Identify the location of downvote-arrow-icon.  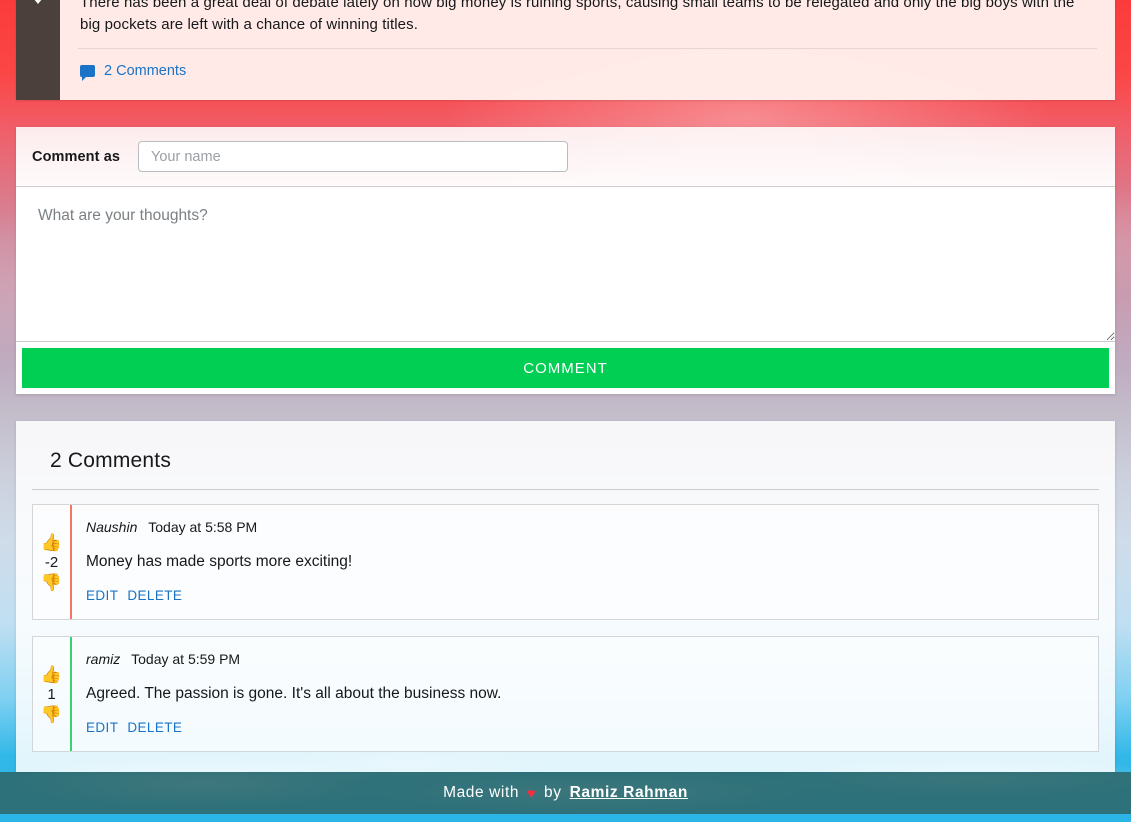
(38, 2).